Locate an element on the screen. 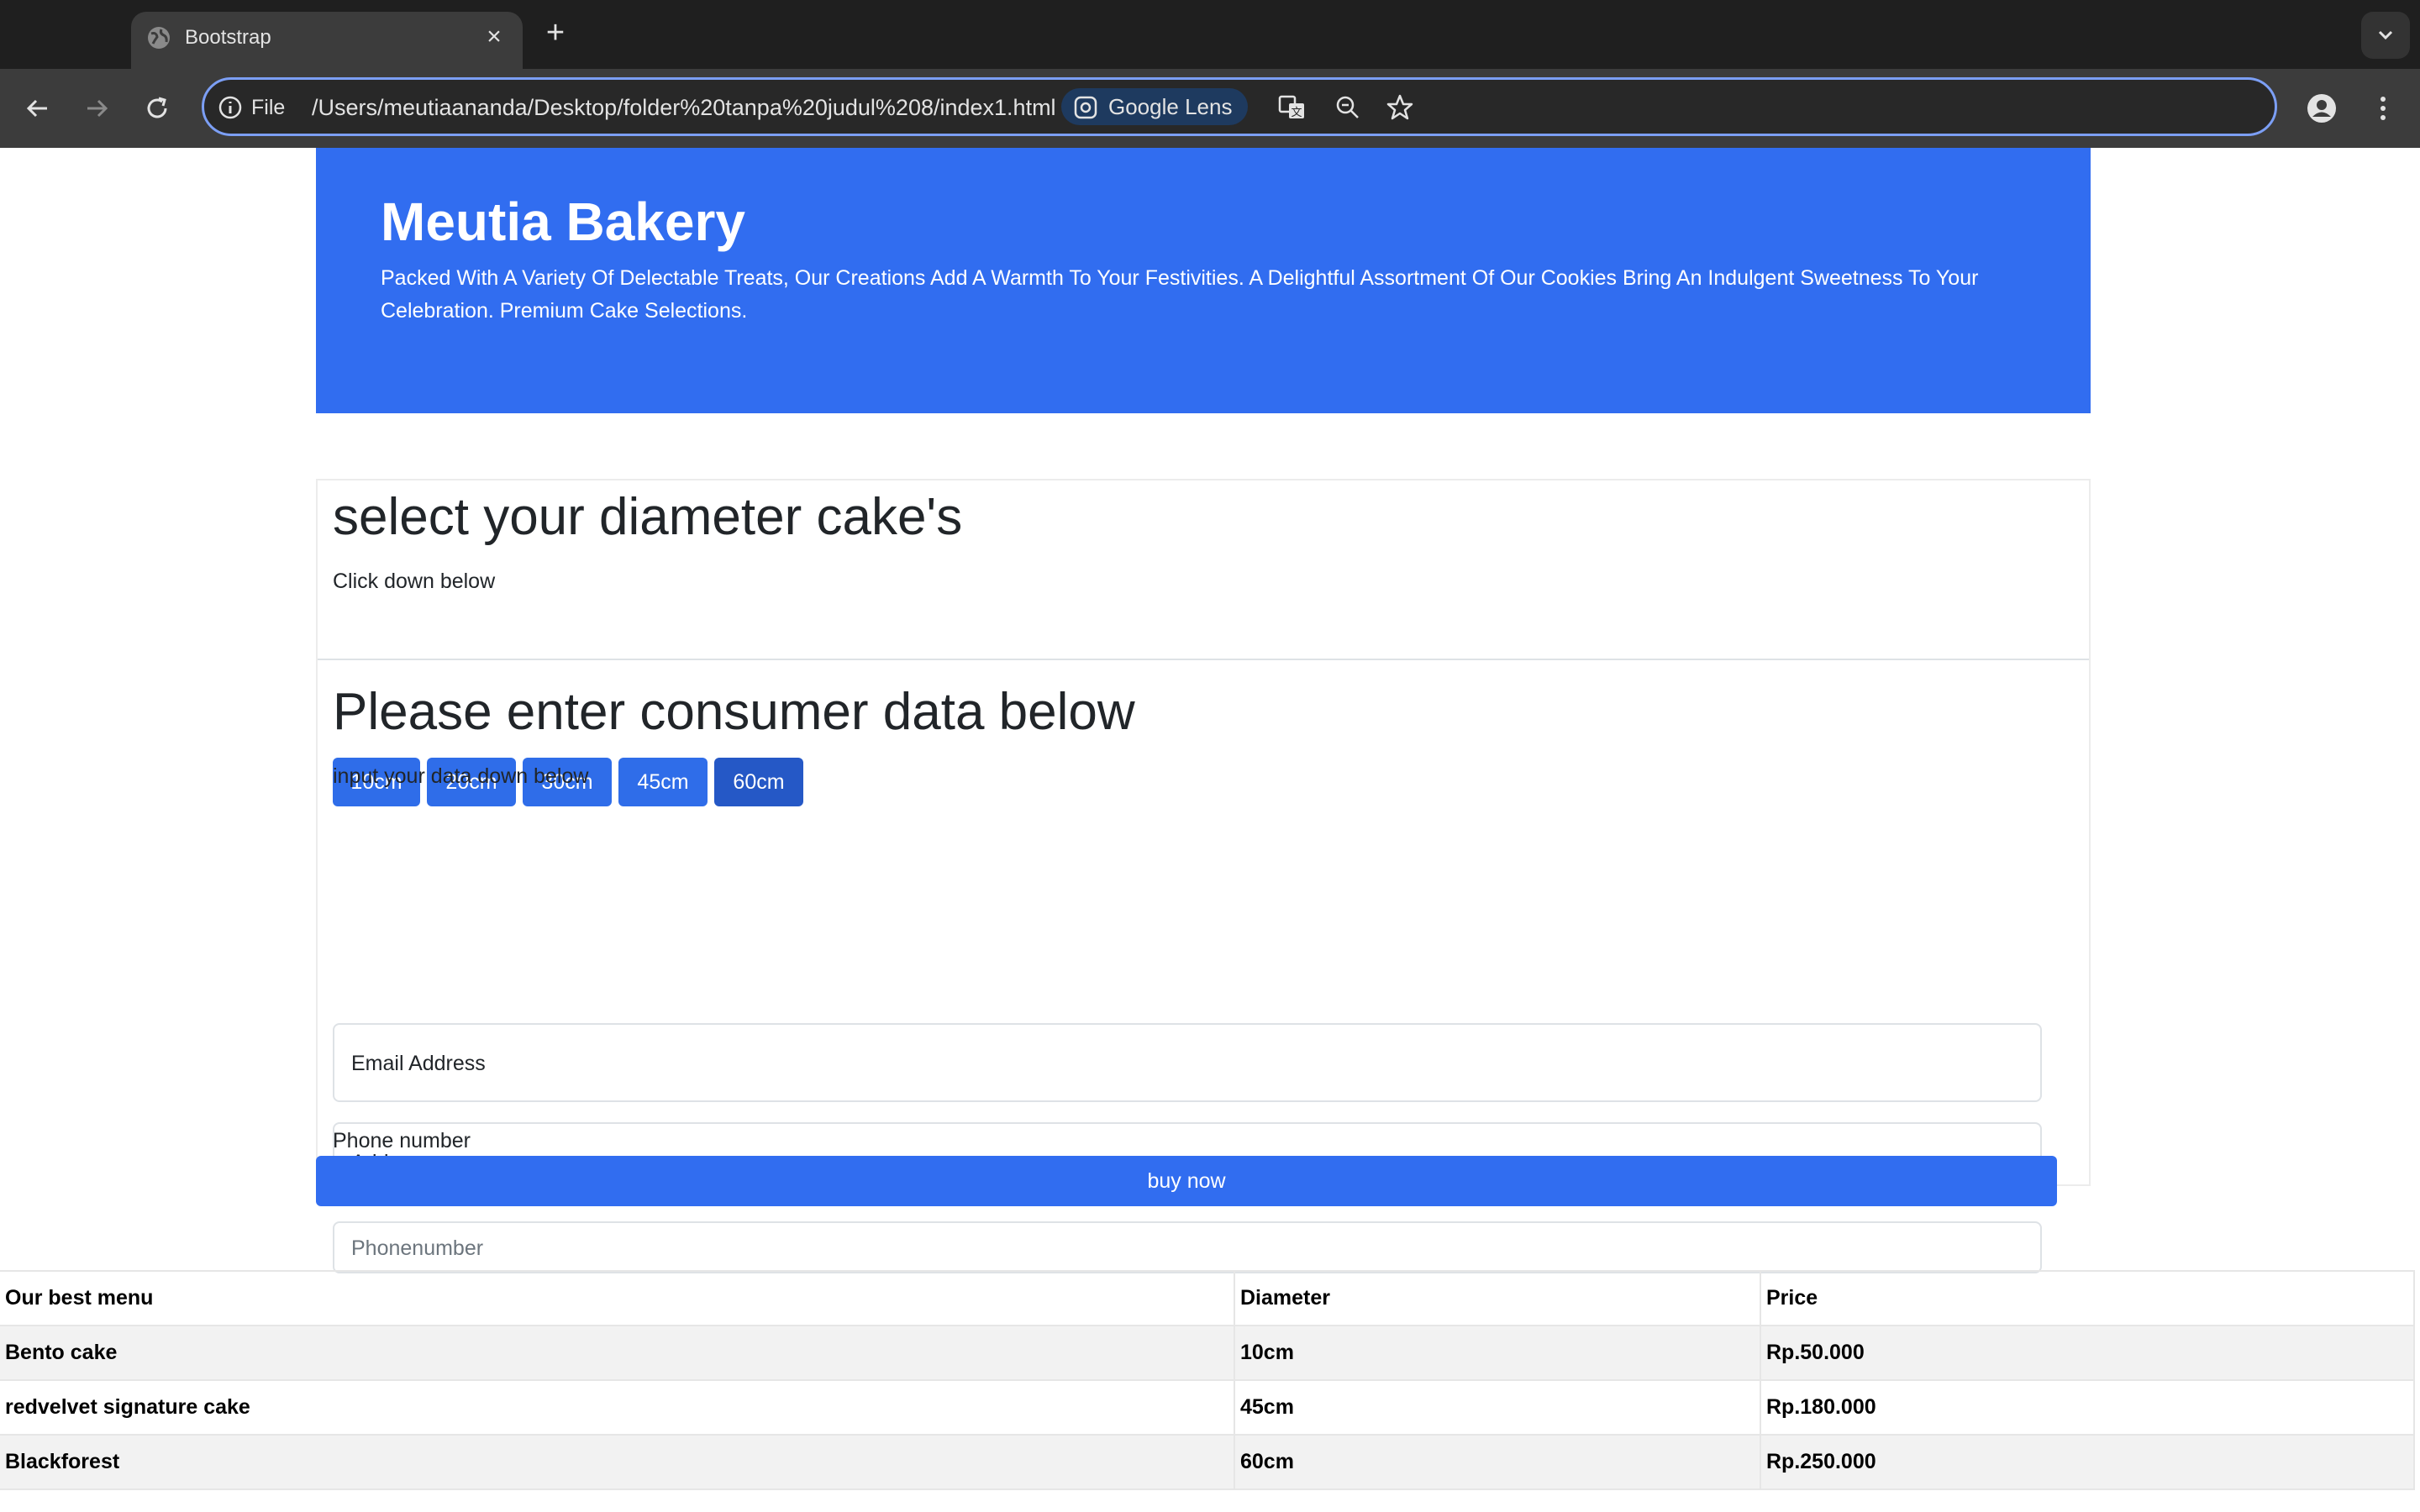 Image resolution: width=2420 pixels, height=1512 pixels. translate-icon: 文 is located at coordinates (1292, 107).